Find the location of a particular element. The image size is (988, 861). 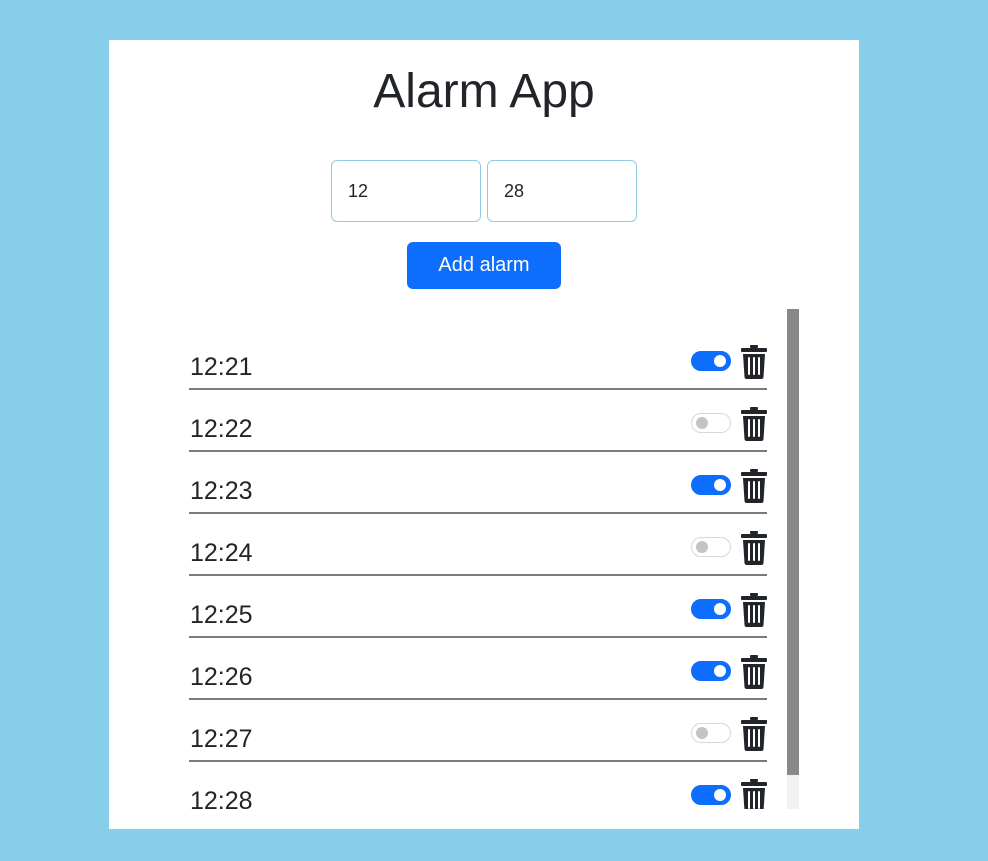

alarm-time: 12:24 is located at coordinates (221, 553).